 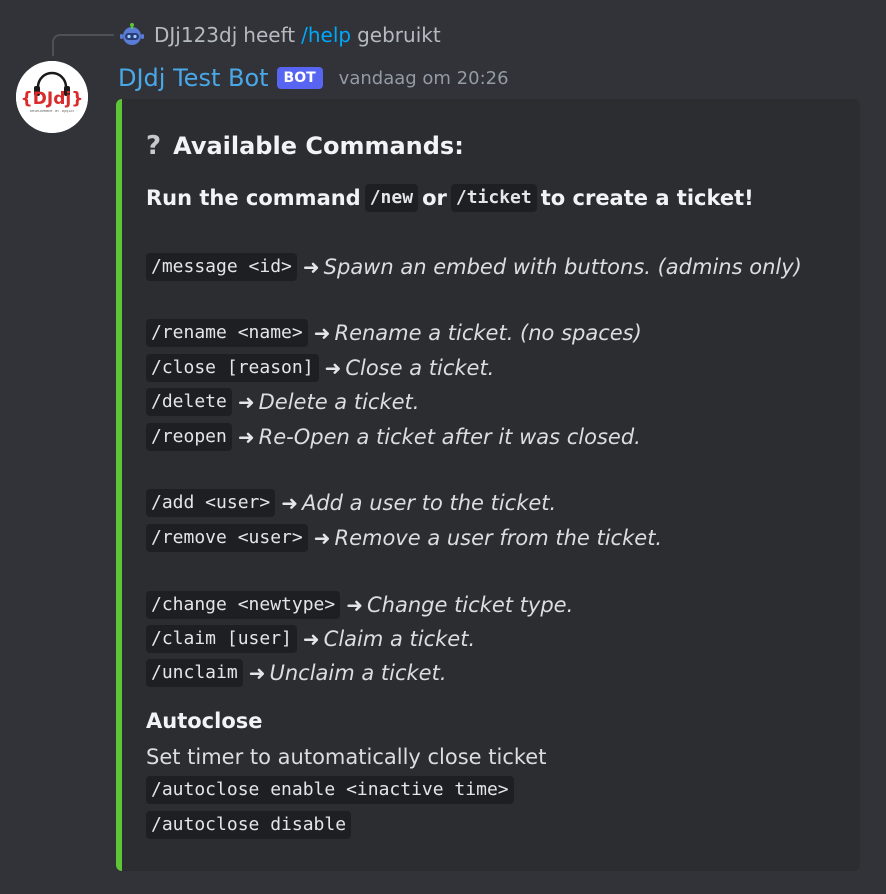 I want to click on command-description: Delete a ticket., so click(x=339, y=402).